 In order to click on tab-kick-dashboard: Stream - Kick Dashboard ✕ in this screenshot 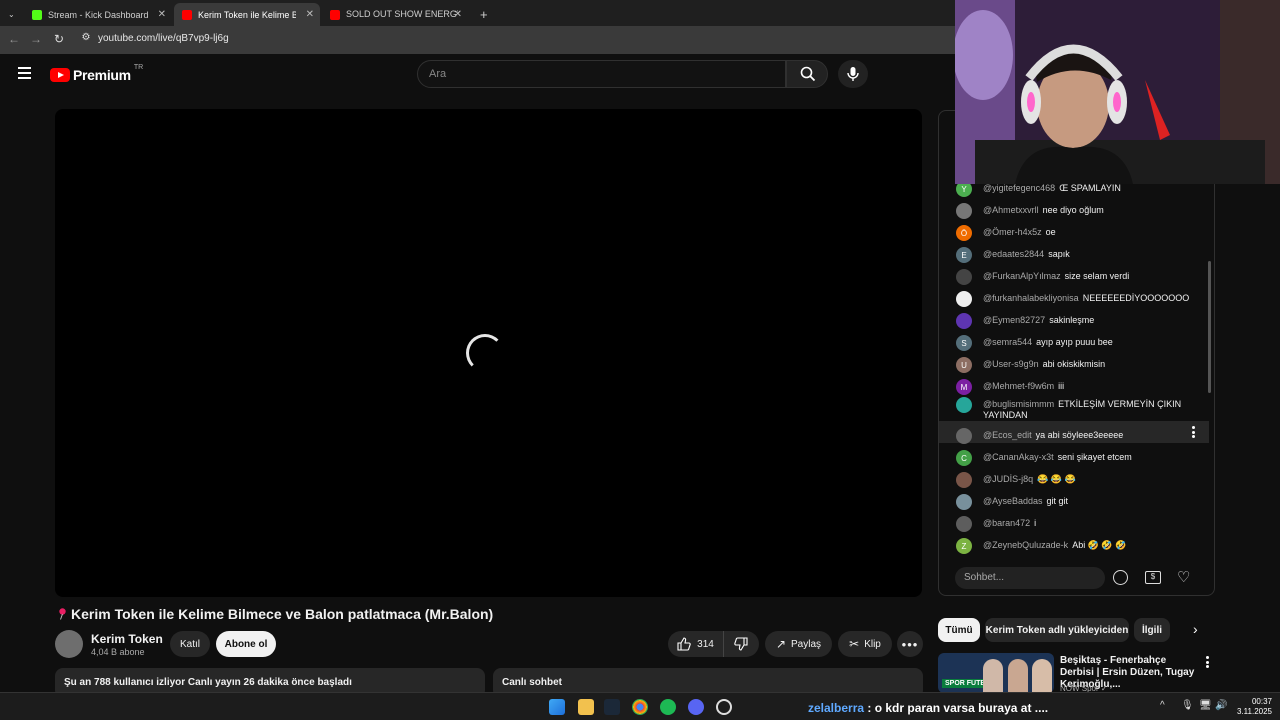, I will do `click(98, 14)`.